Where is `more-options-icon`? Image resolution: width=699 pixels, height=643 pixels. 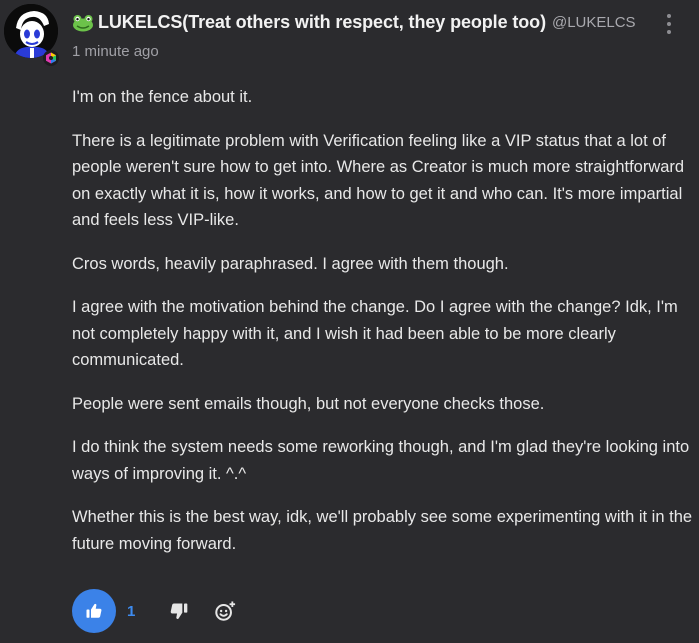 more-options-icon is located at coordinates (669, 24).